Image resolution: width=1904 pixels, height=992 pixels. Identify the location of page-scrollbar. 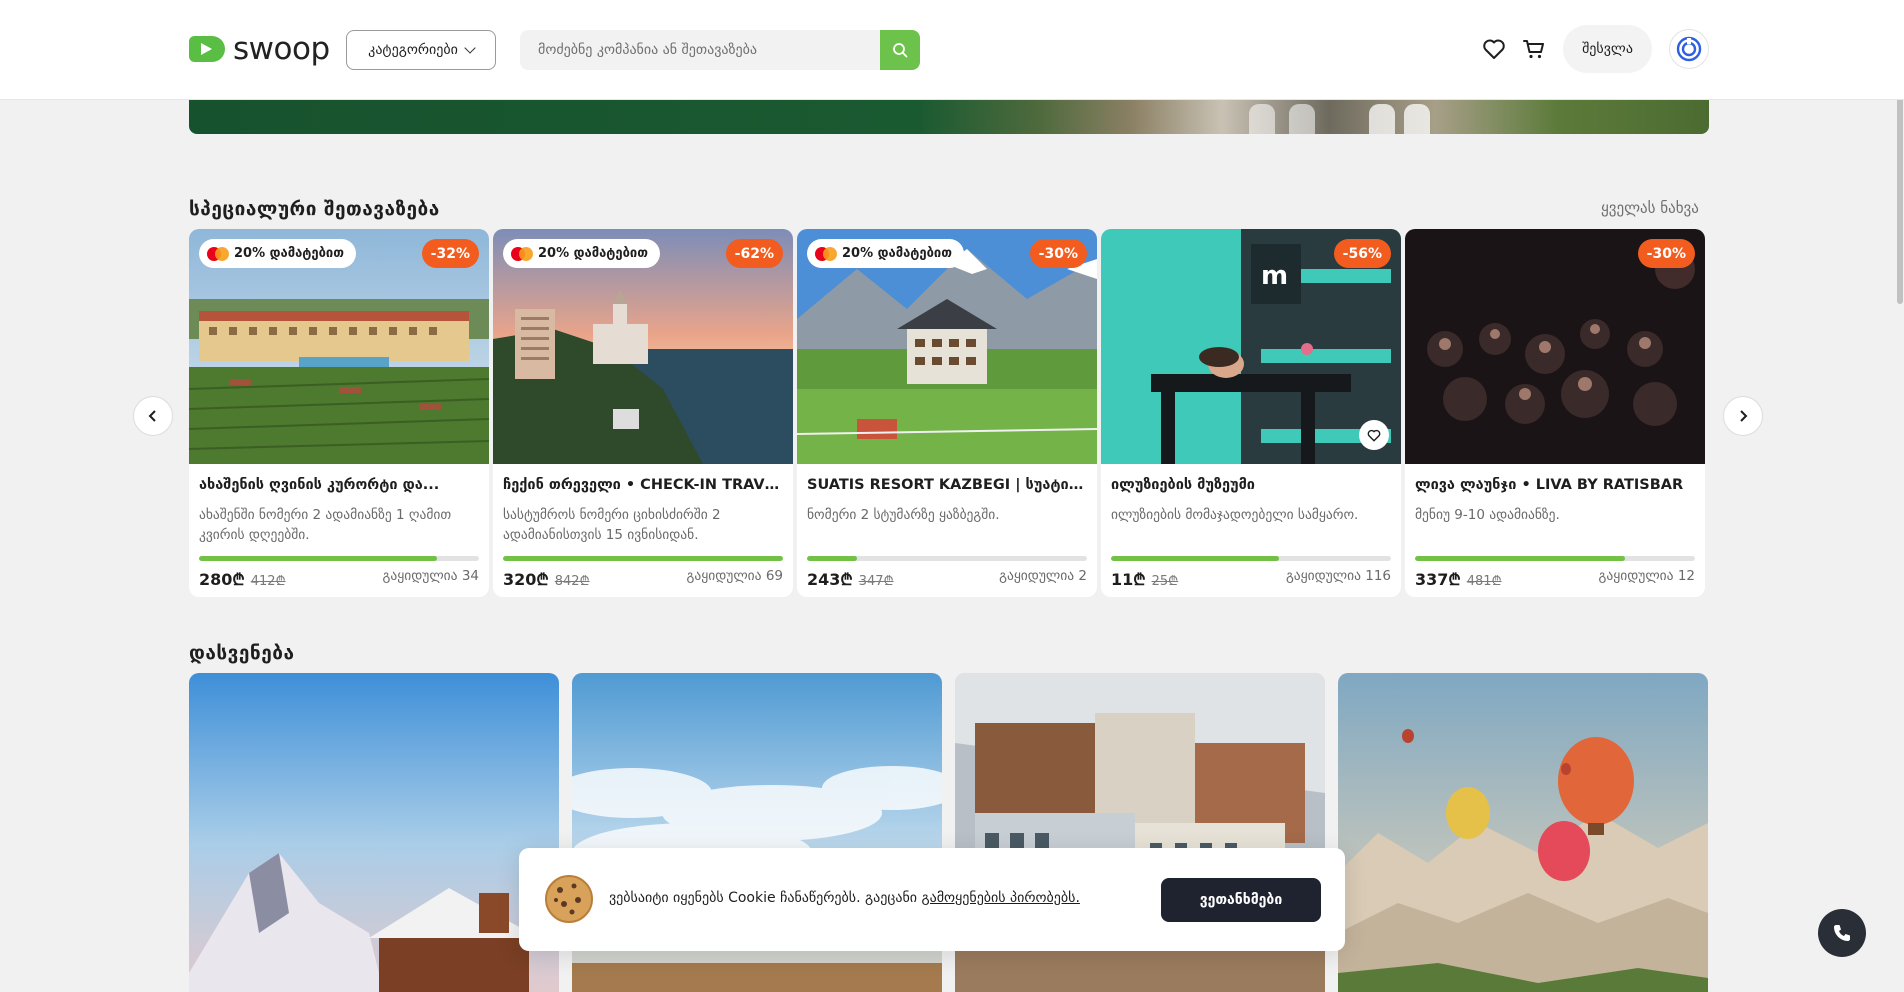
(1900, 496).